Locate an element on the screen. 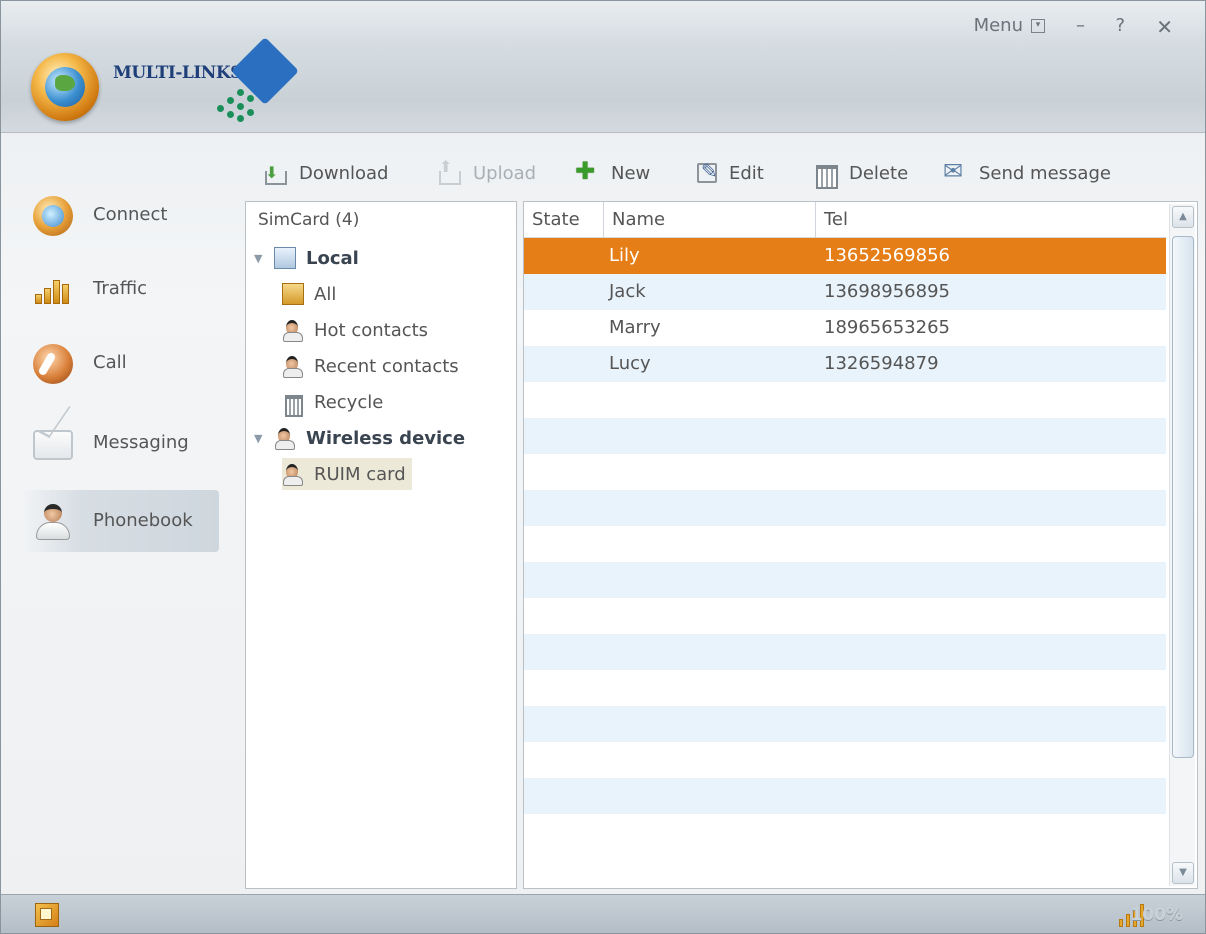  tree-node-local: ▼ Local is located at coordinates (306, 258).